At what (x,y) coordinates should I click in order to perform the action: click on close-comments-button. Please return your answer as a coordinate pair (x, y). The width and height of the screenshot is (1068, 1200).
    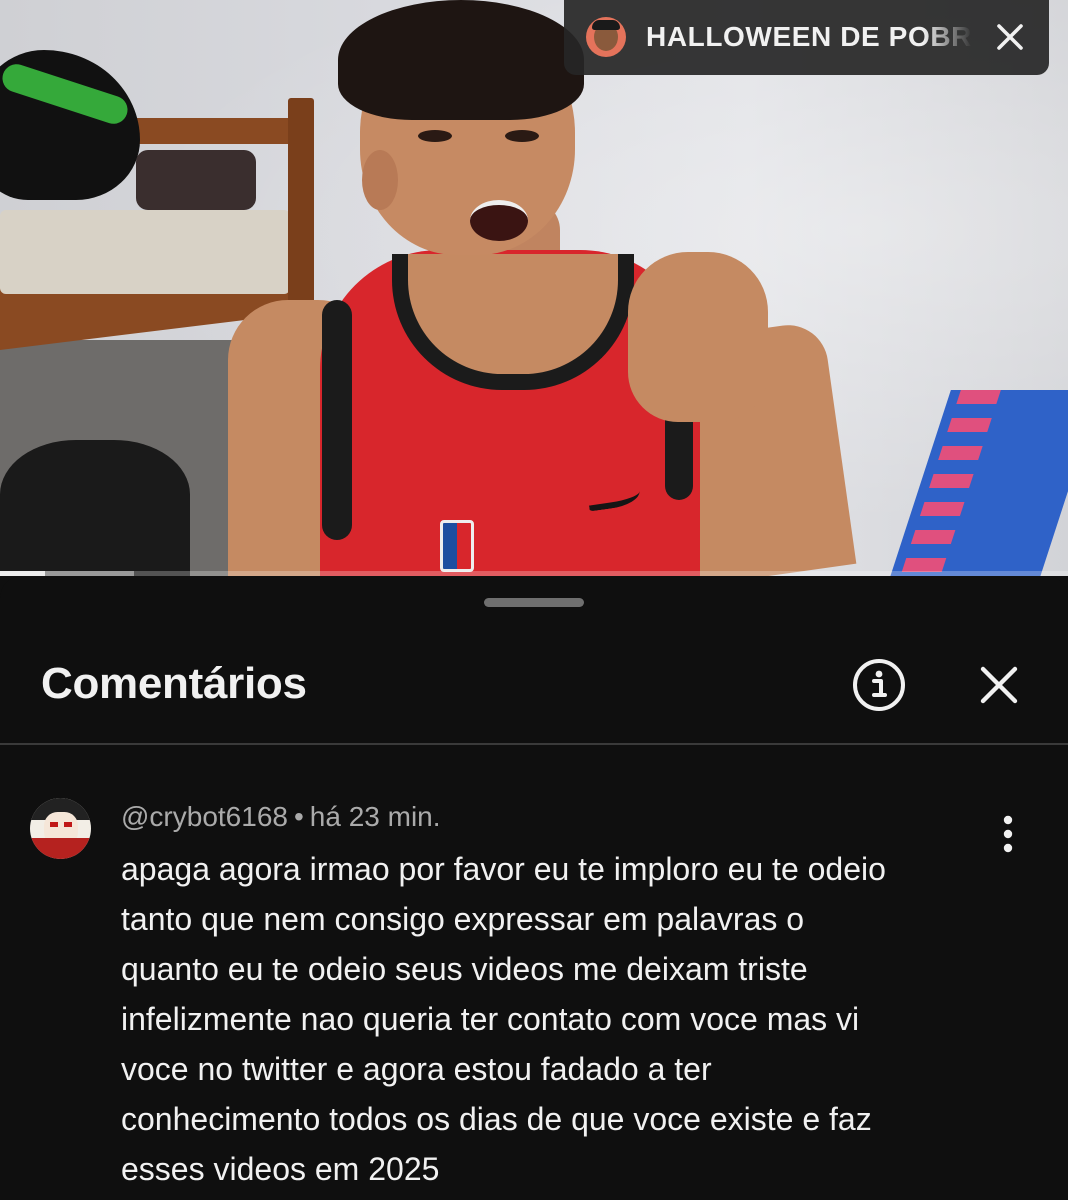
    Looking at the image, I should click on (999, 685).